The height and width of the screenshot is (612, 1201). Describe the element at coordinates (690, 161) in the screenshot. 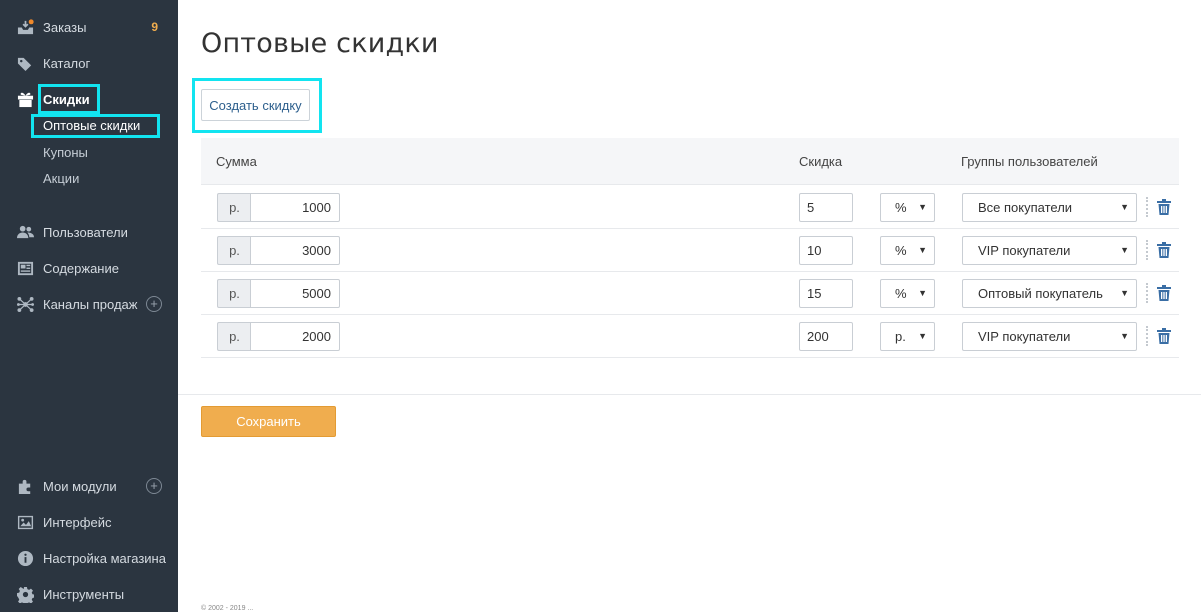

I see `table-header: Сумма Скидка Группы пользователей` at that location.